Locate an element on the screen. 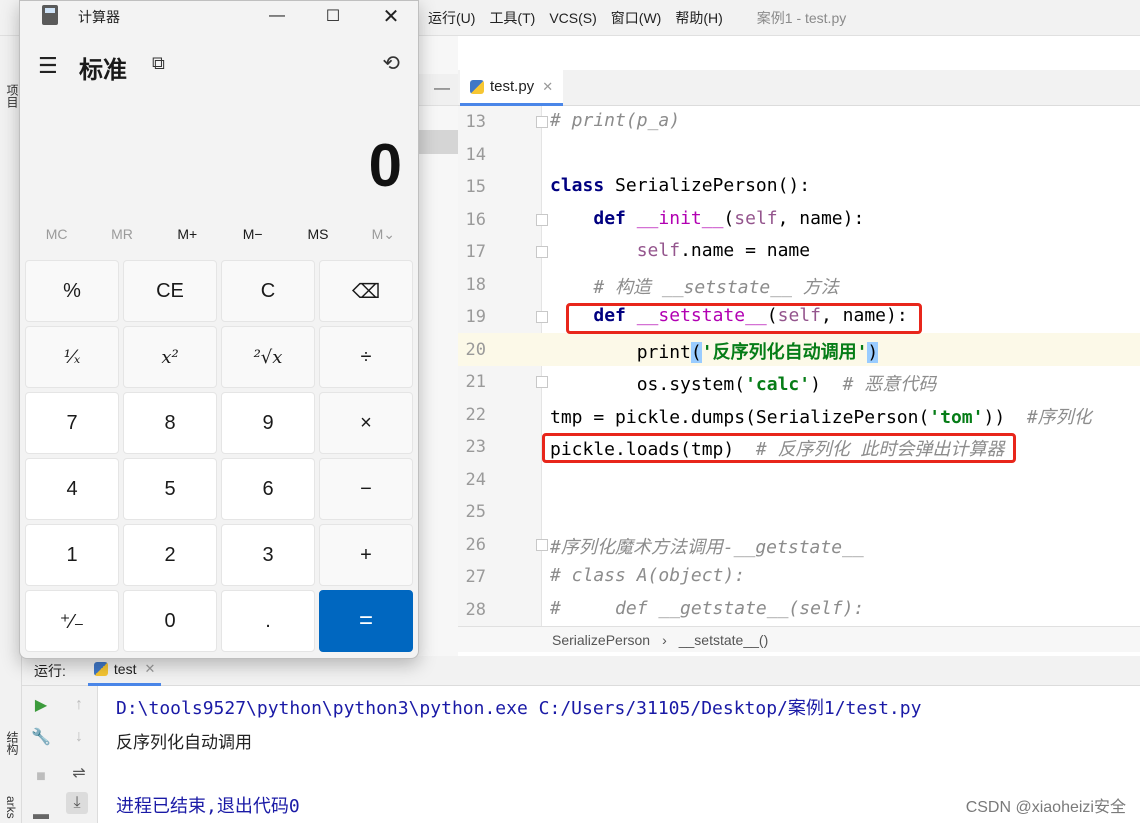 The image size is (1140, 823). equals-button: = is located at coordinates (366, 621).